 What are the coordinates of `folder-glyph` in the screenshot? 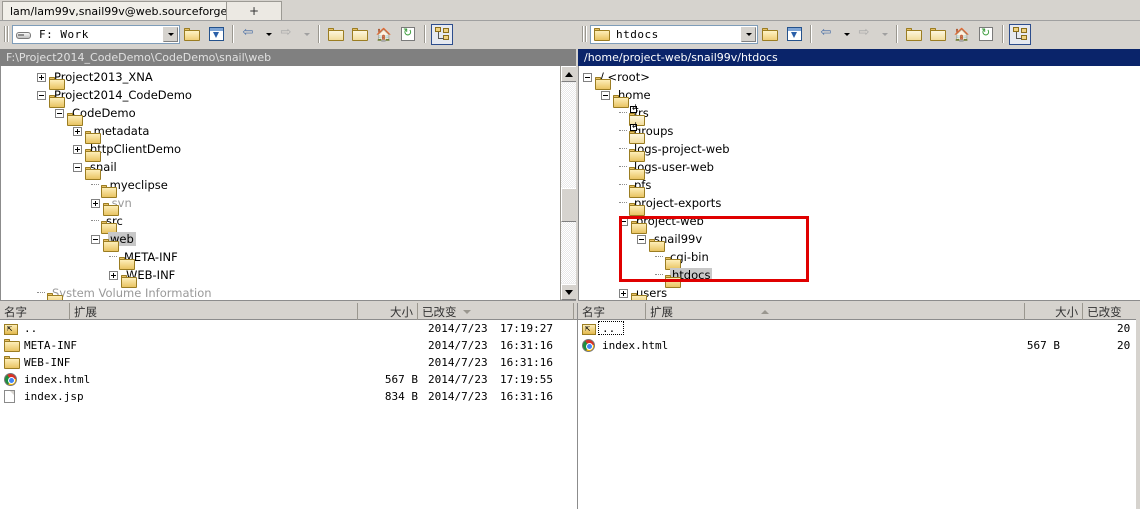 It's located at (914, 34).